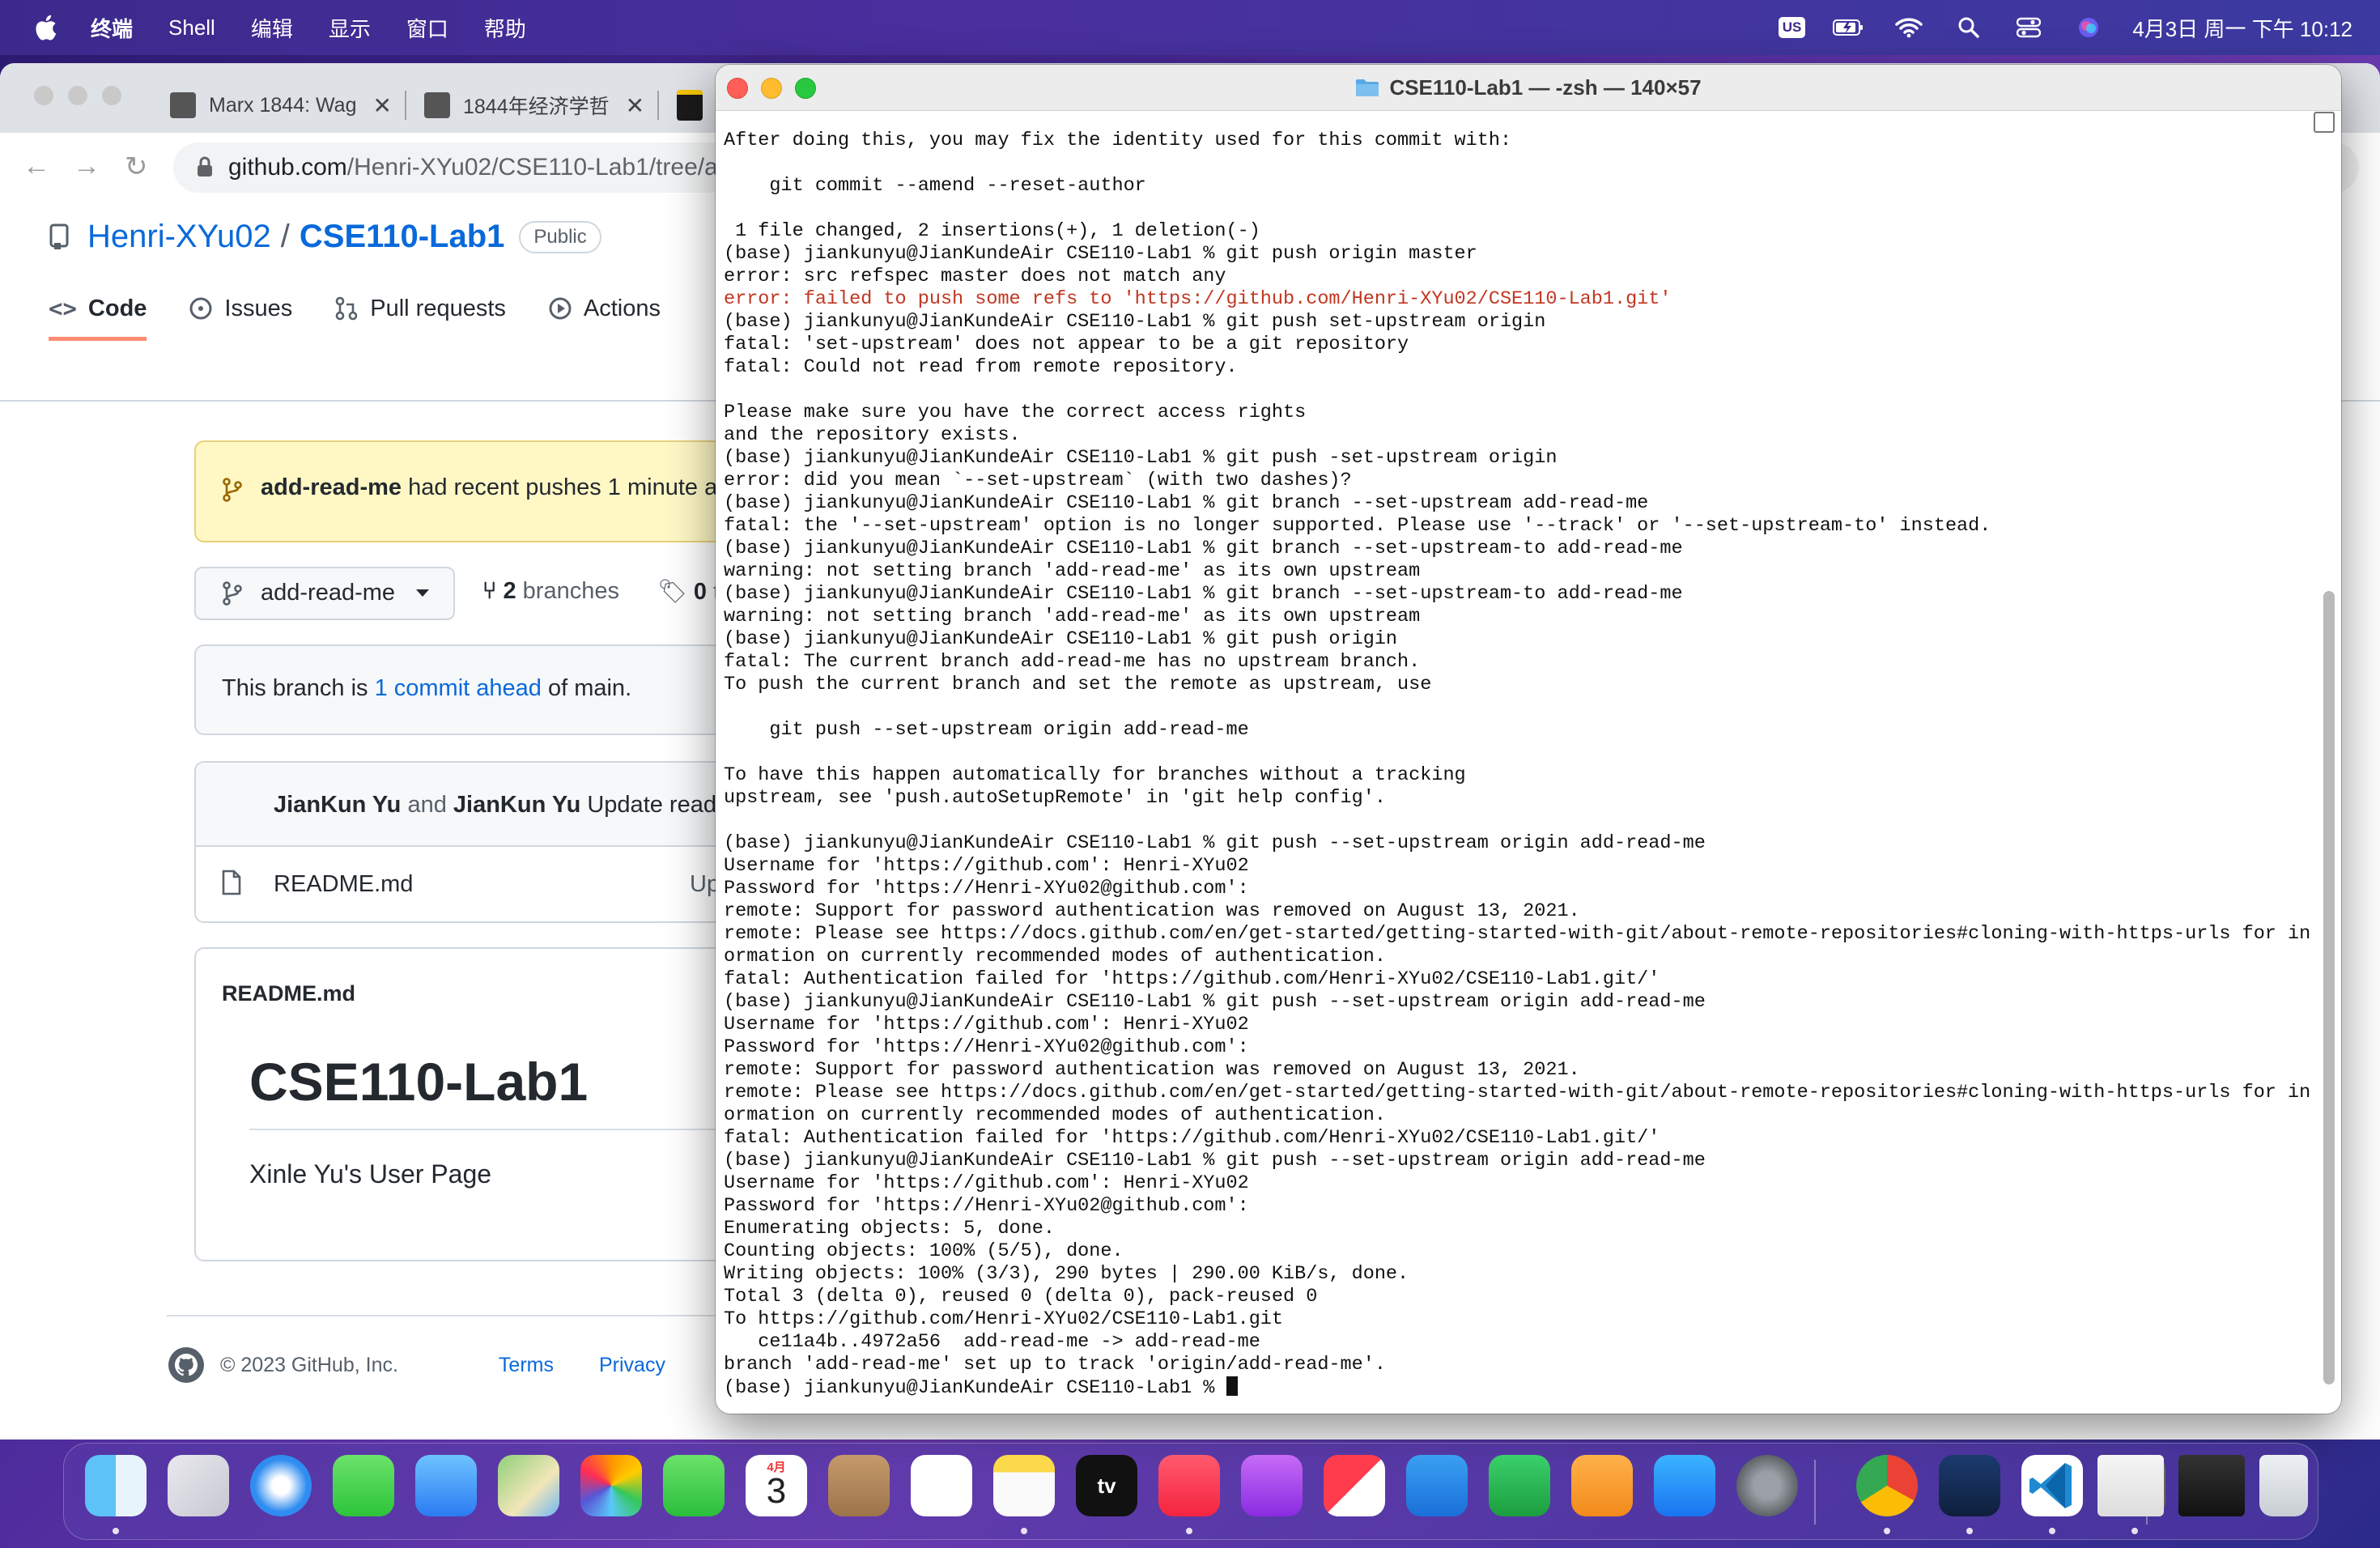 The height and width of the screenshot is (1548, 2380). What do you see at coordinates (604, 308) in the screenshot?
I see `tab-actions: Actions` at bounding box center [604, 308].